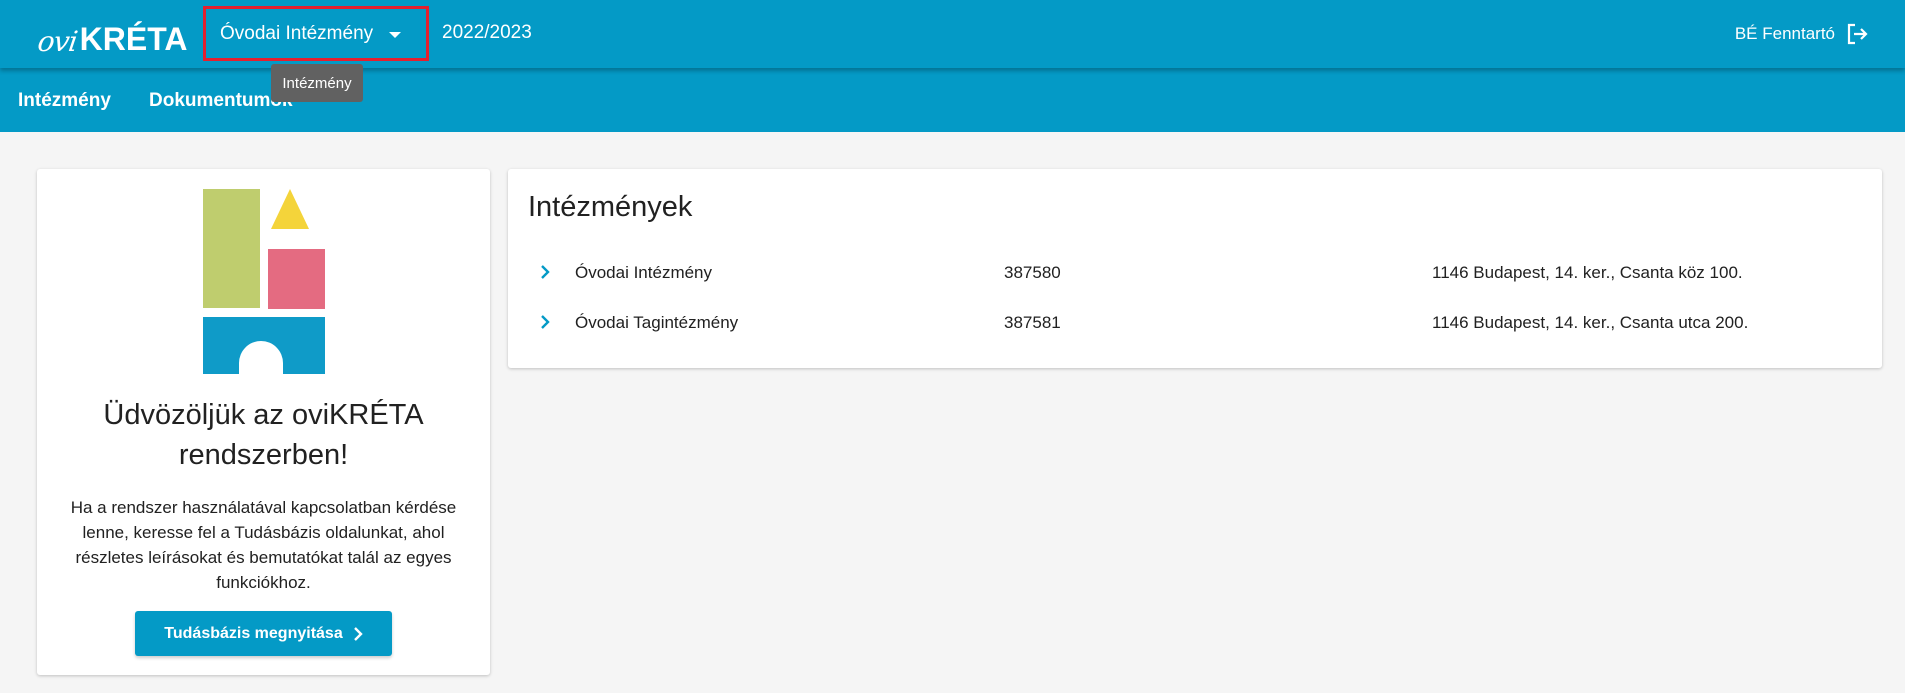 This screenshot has width=1905, height=693. Describe the element at coordinates (297, 33) in the screenshot. I see `institution-select-value: Óvodai Intézmény` at that location.